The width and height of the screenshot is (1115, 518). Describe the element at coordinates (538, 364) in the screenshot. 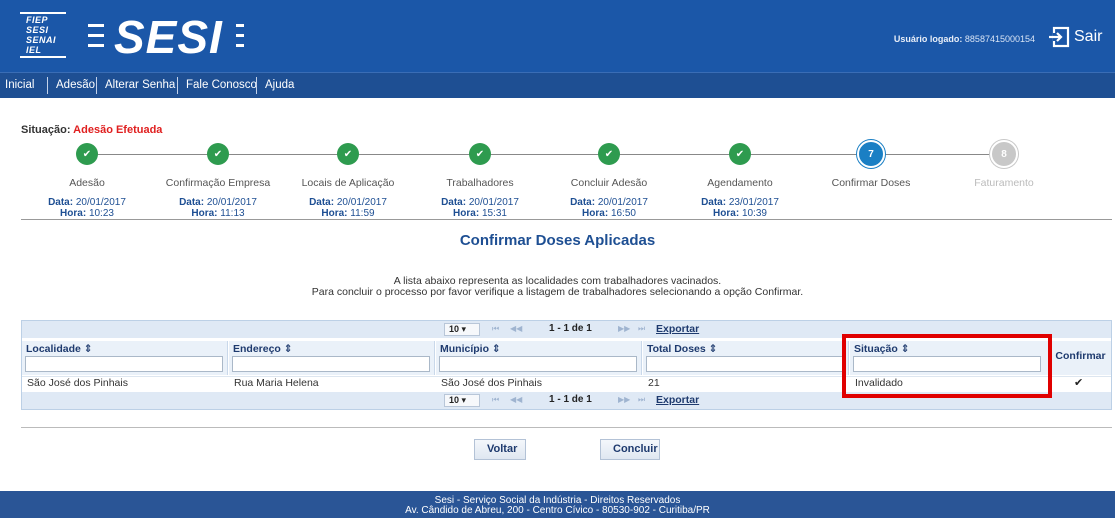

I see `filter-municipio` at that location.